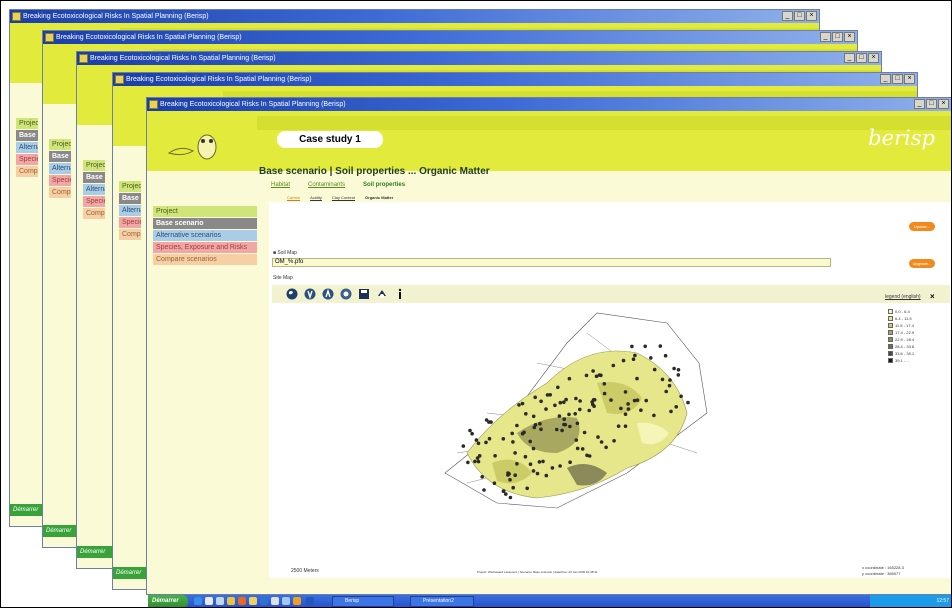 The height and width of the screenshot is (608, 952). What do you see at coordinates (551, 262) in the screenshot?
I see `soil-map-select: OM_%.pfo` at bounding box center [551, 262].